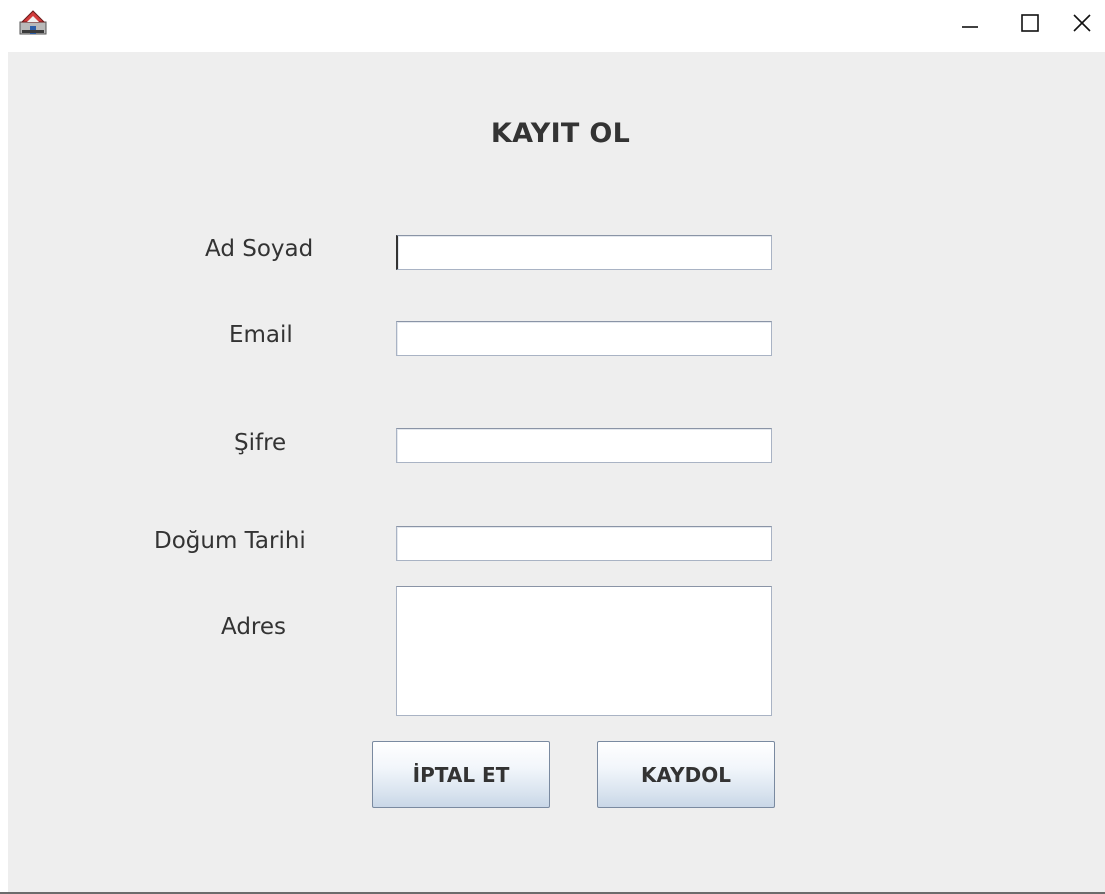 Image resolution: width=1105 pixels, height=894 pixels. Describe the element at coordinates (552, 23) in the screenshot. I see `title-bar` at that location.